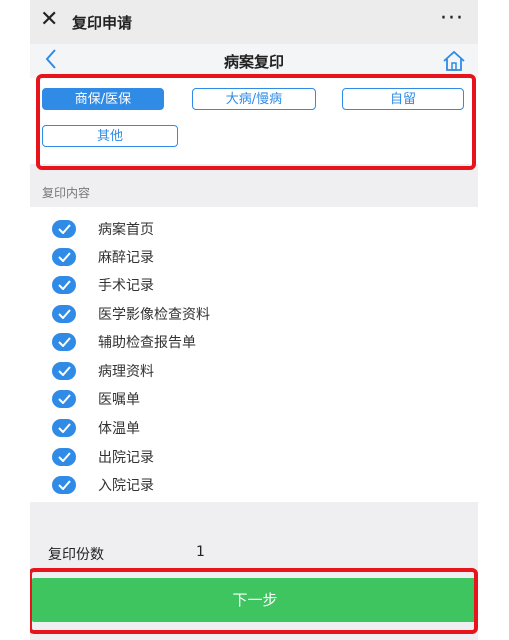 The image size is (509, 640). I want to click on list-item-label: 入院记录, so click(126, 486).